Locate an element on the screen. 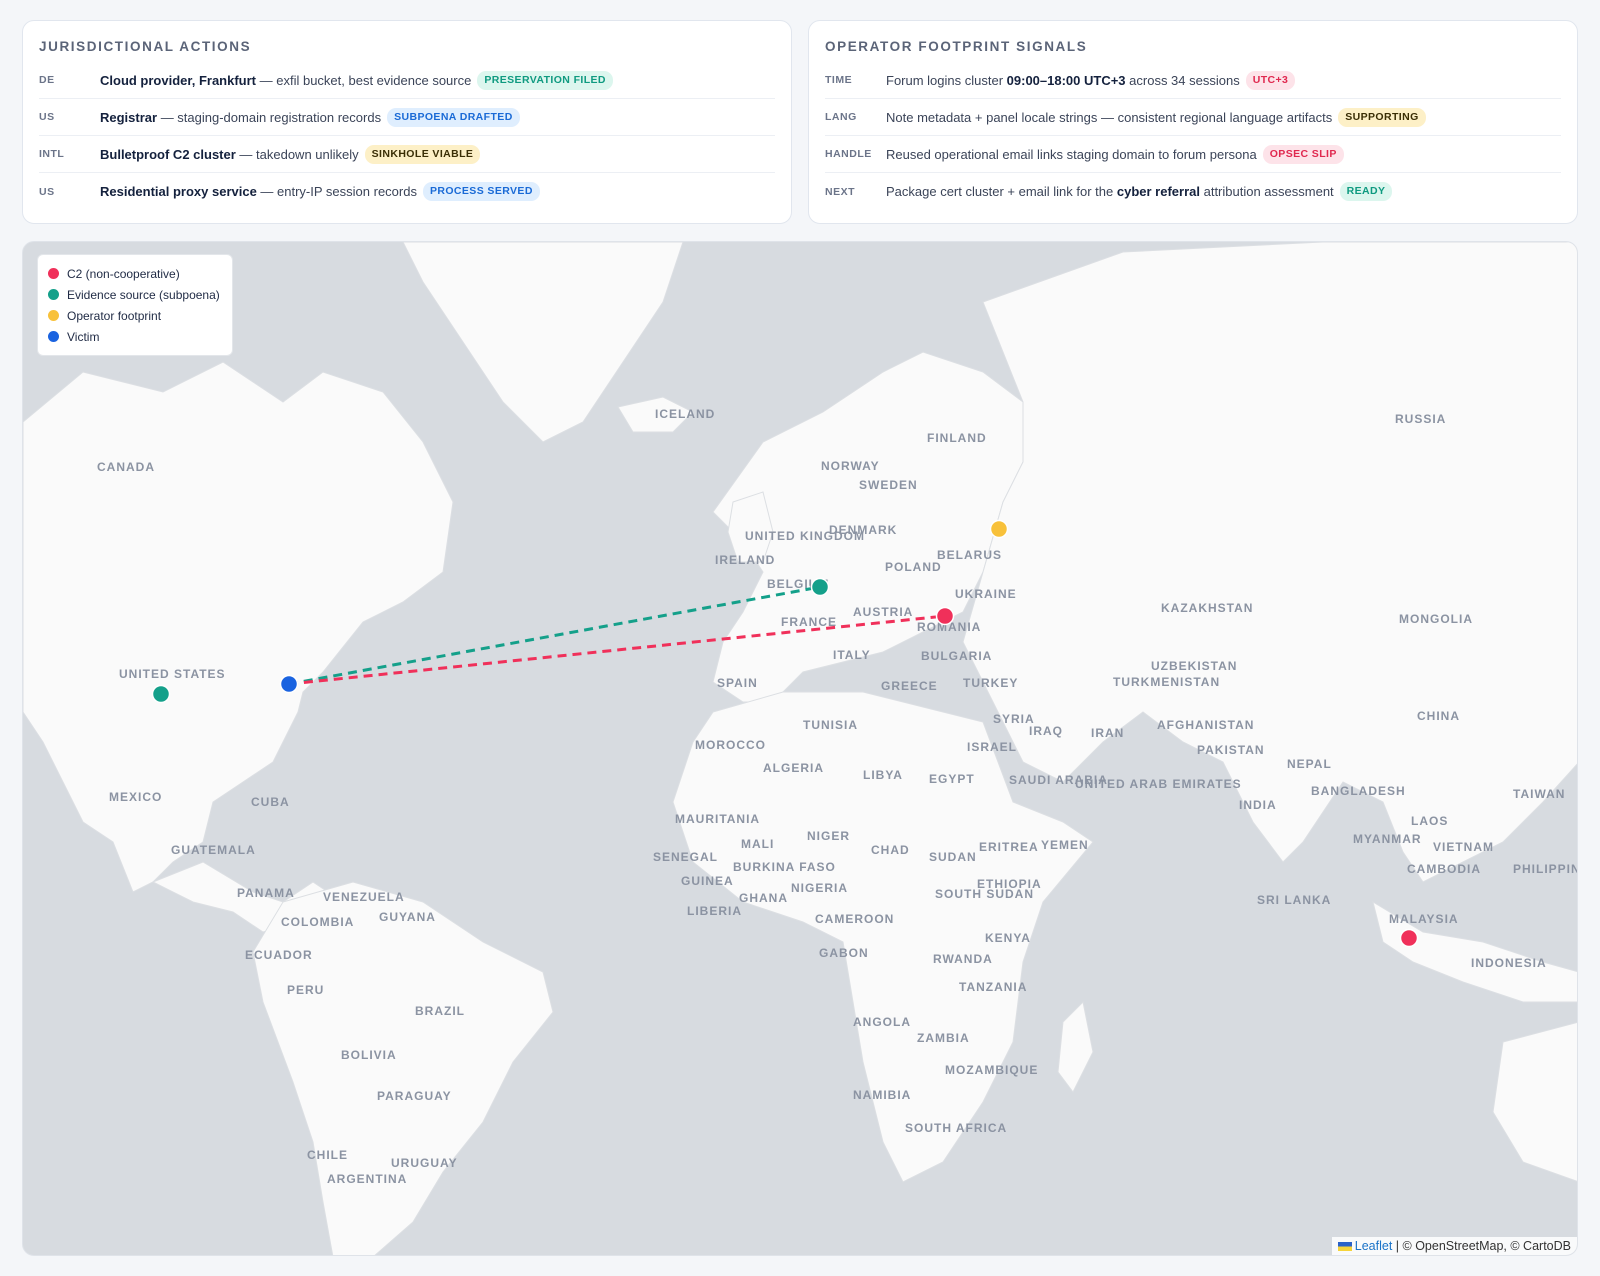  evidence-source-us-marker is located at coordinates (161, 694).